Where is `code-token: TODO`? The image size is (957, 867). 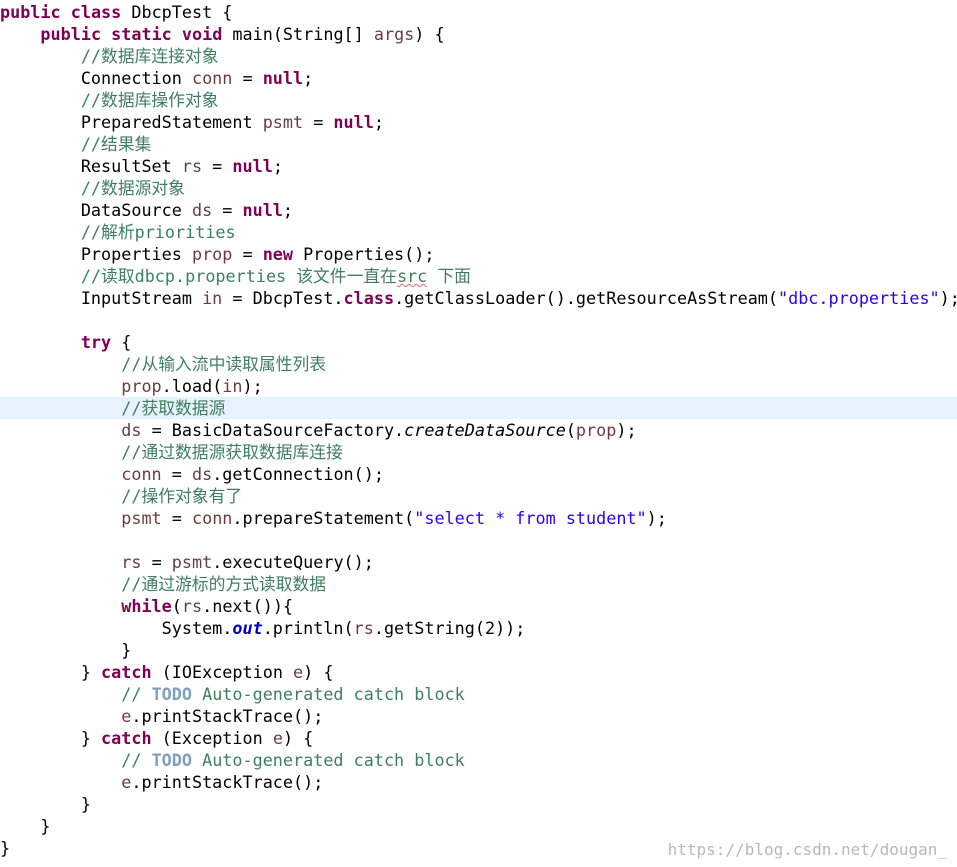
code-token: TODO is located at coordinates (171, 760).